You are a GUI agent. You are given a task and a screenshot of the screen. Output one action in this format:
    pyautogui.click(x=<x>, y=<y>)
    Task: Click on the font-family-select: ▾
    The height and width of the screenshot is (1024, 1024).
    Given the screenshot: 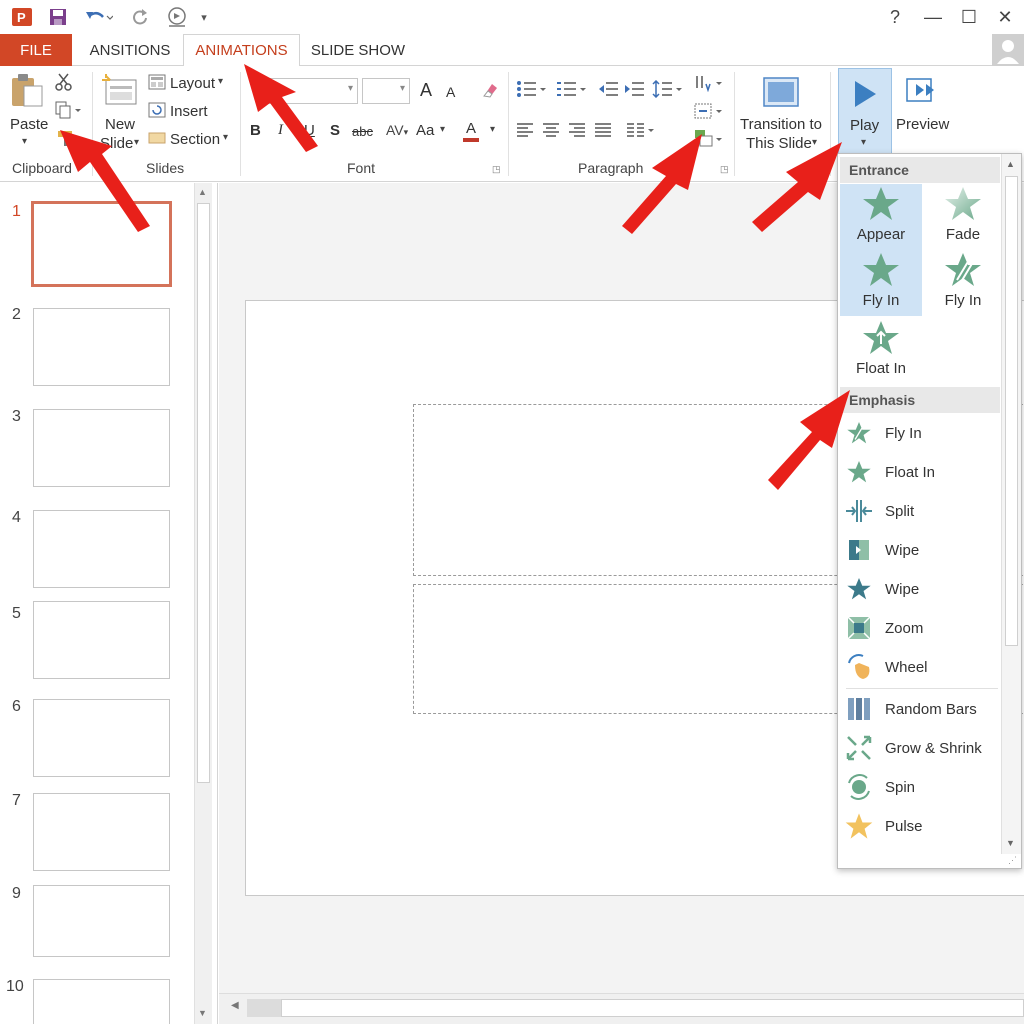 What is the action you would take?
    pyautogui.click(x=310, y=91)
    